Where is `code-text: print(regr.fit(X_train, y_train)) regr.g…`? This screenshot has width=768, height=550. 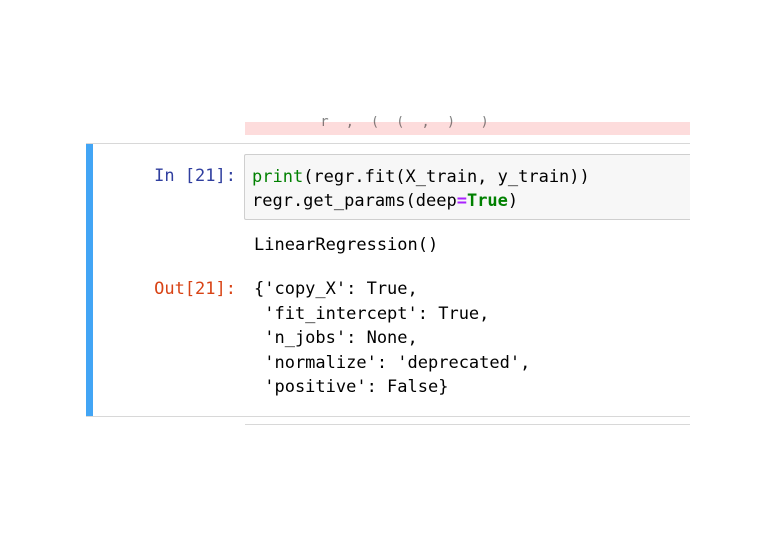 code-text: print(regr.fit(X_train, y_train)) regr.g… is located at coordinates (421, 189).